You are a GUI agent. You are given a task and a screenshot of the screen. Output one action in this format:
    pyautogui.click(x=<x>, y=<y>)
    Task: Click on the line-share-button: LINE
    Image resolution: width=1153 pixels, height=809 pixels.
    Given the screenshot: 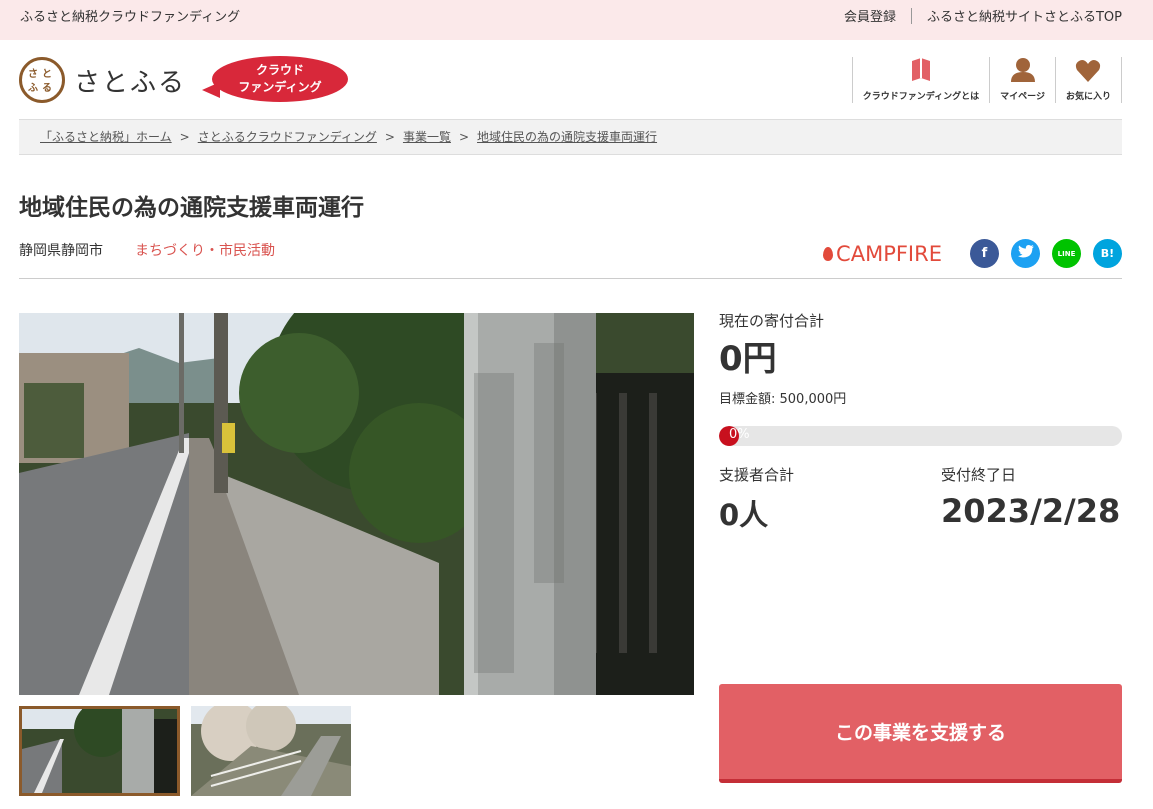 What is the action you would take?
    pyautogui.click(x=1066, y=253)
    